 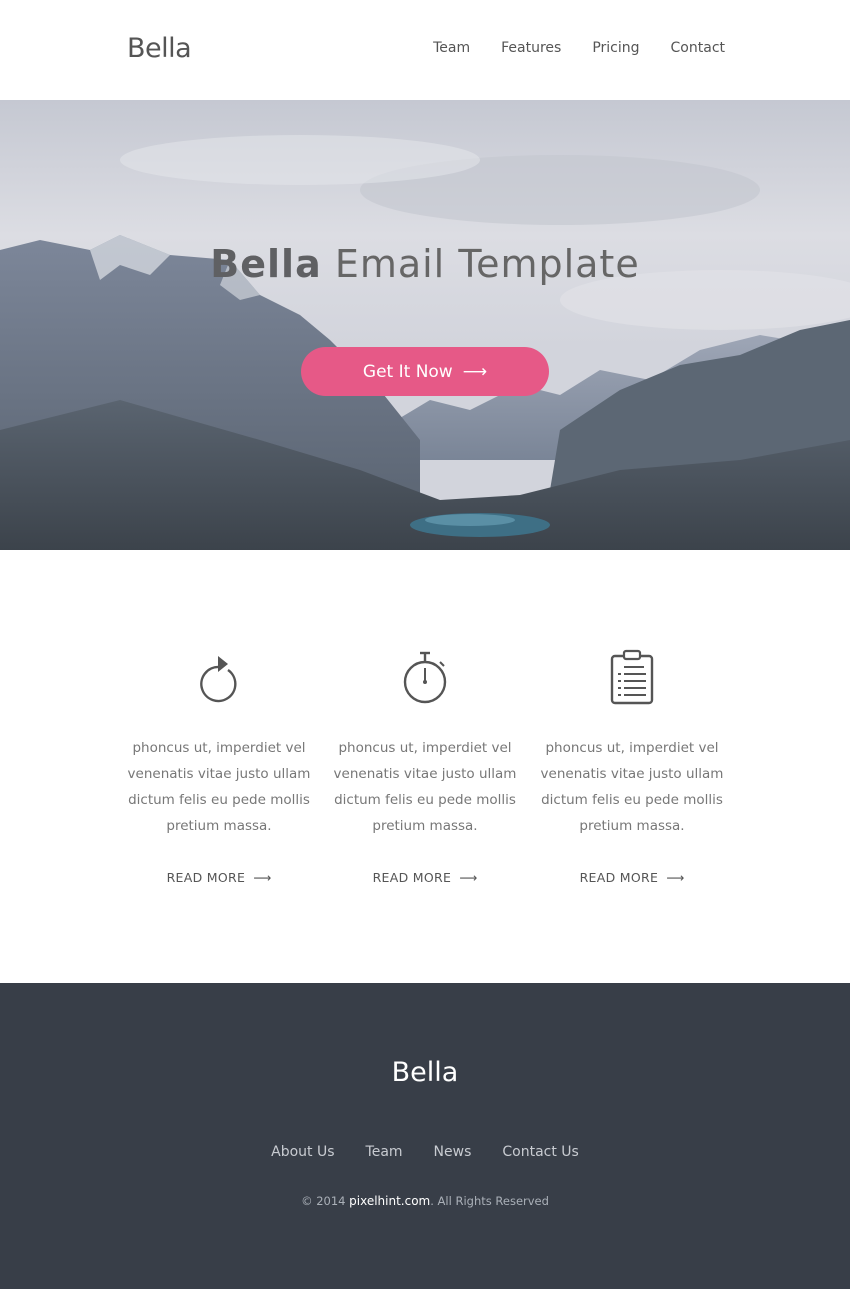 What do you see at coordinates (540, 1152) in the screenshot?
I see `footer-nav-contact-us: Contact Us` at bounding box center [540, 1152].